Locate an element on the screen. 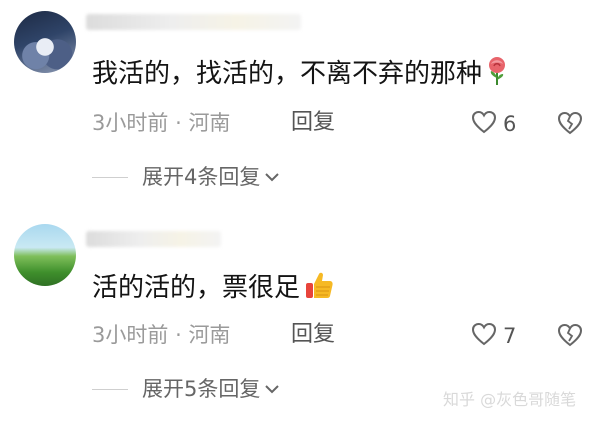  like-button: 7 is located at coordinates (493, 336).